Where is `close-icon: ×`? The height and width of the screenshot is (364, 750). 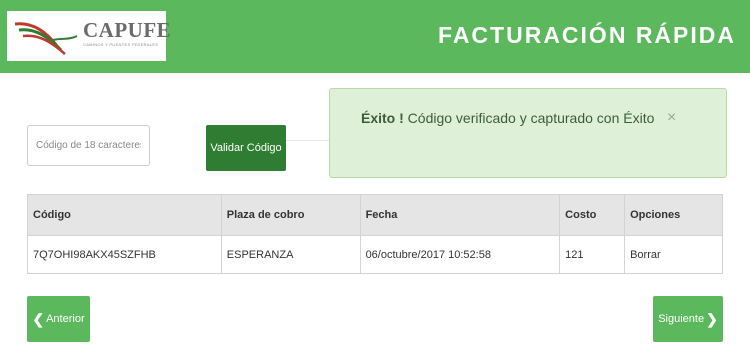
close-icon: × is located at coordinates (671, 118).